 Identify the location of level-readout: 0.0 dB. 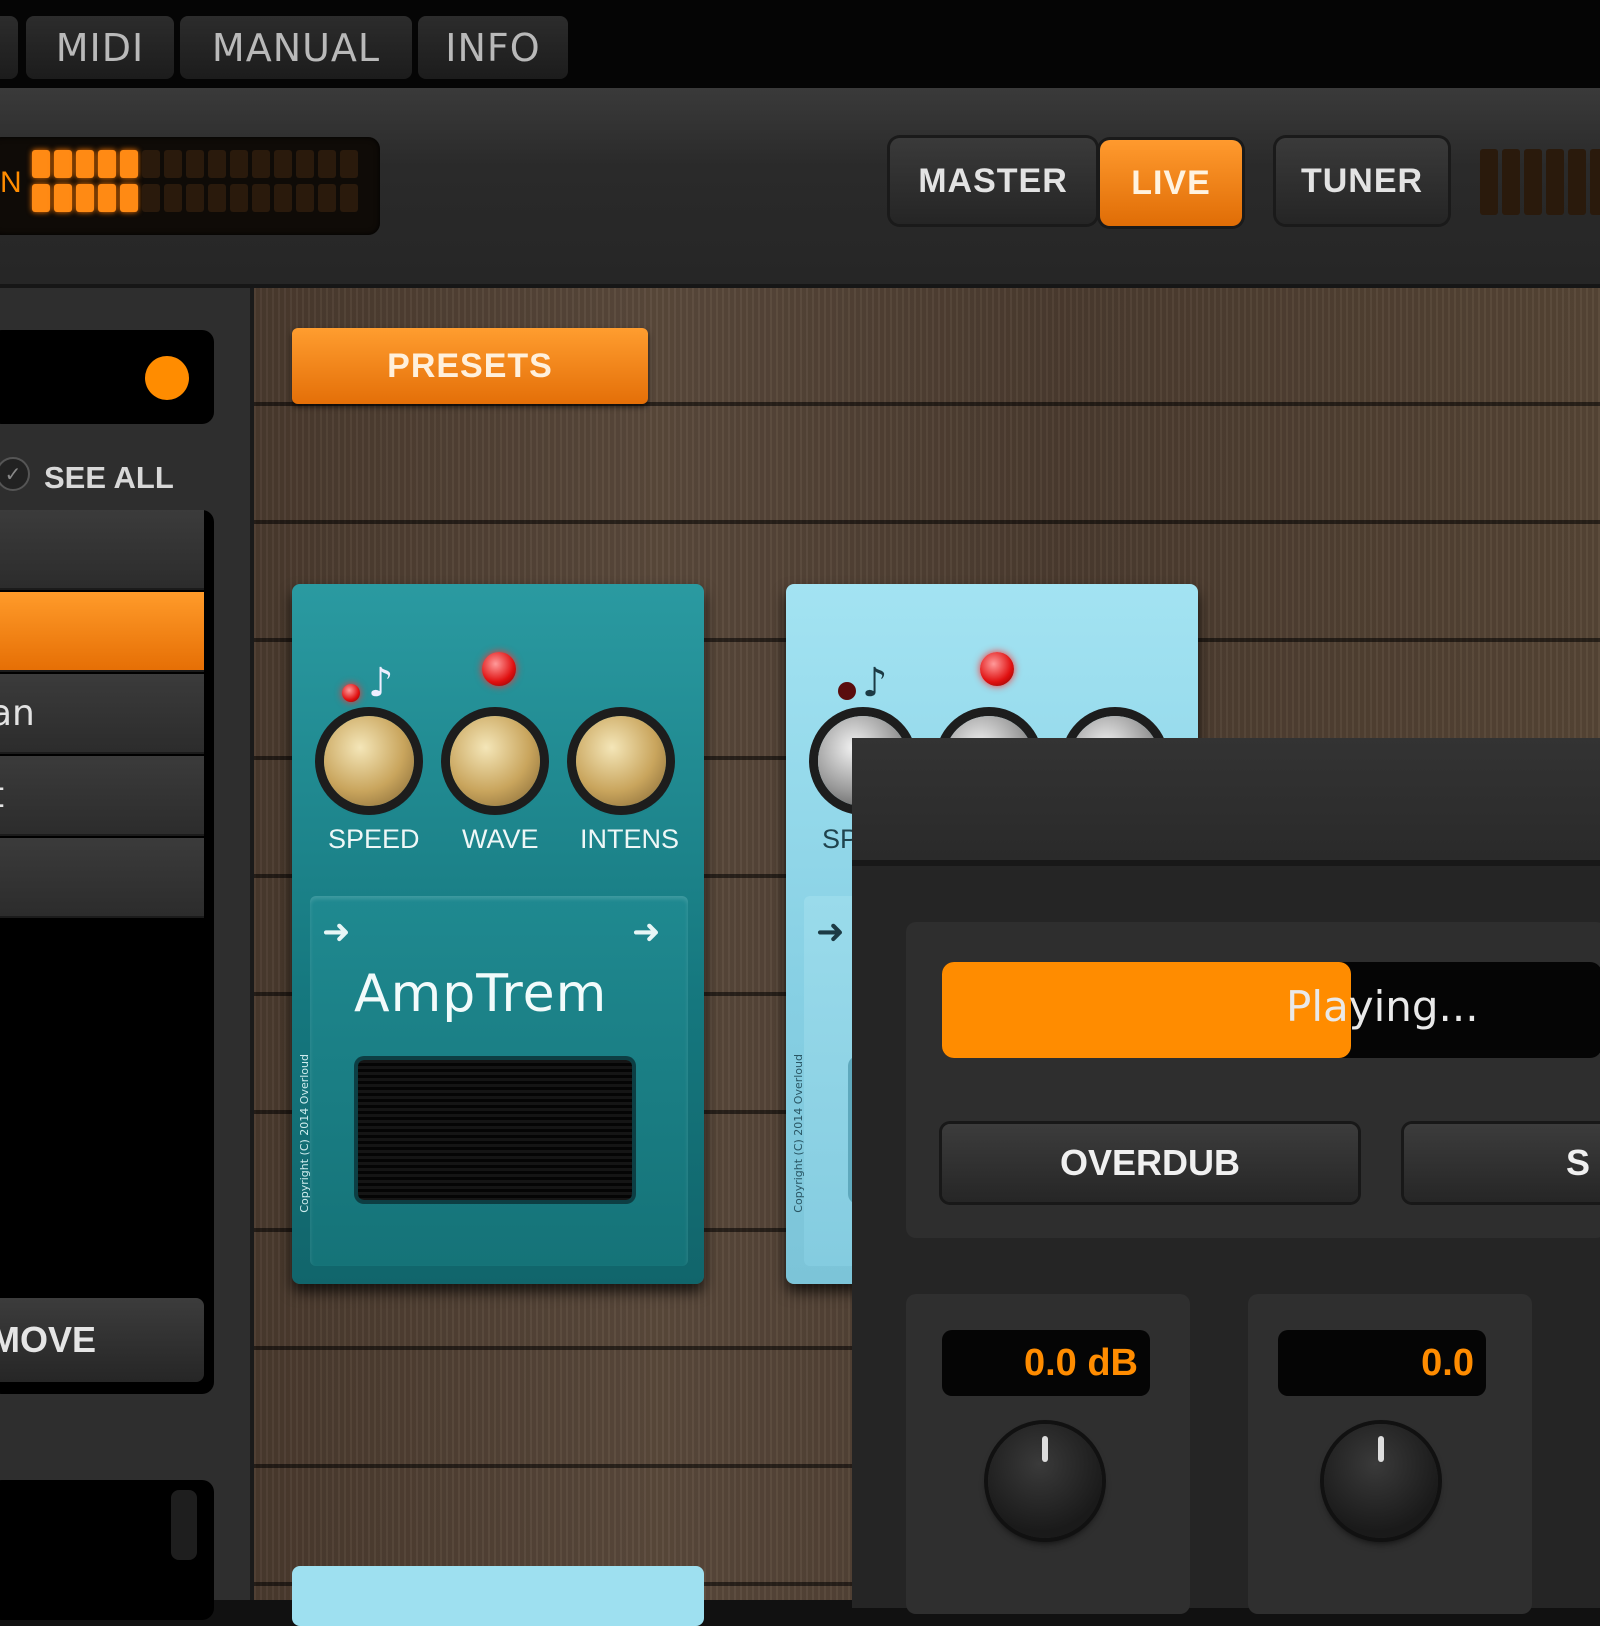
(1046, 1363).